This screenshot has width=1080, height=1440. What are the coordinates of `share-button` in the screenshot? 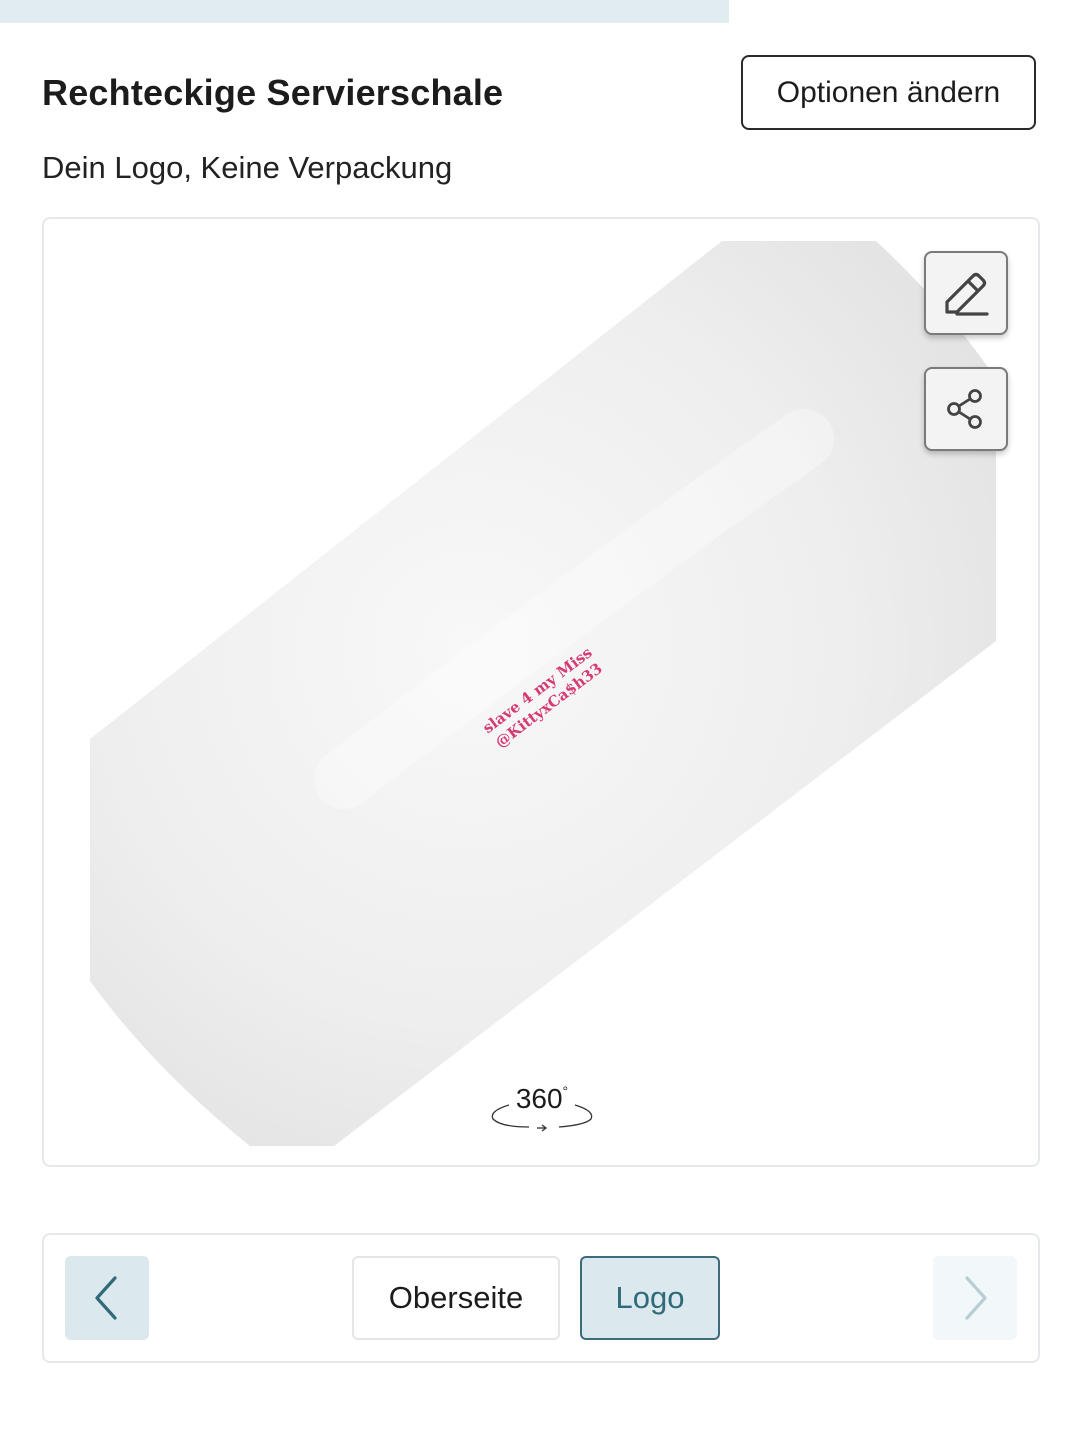 It's located at (966, 409).